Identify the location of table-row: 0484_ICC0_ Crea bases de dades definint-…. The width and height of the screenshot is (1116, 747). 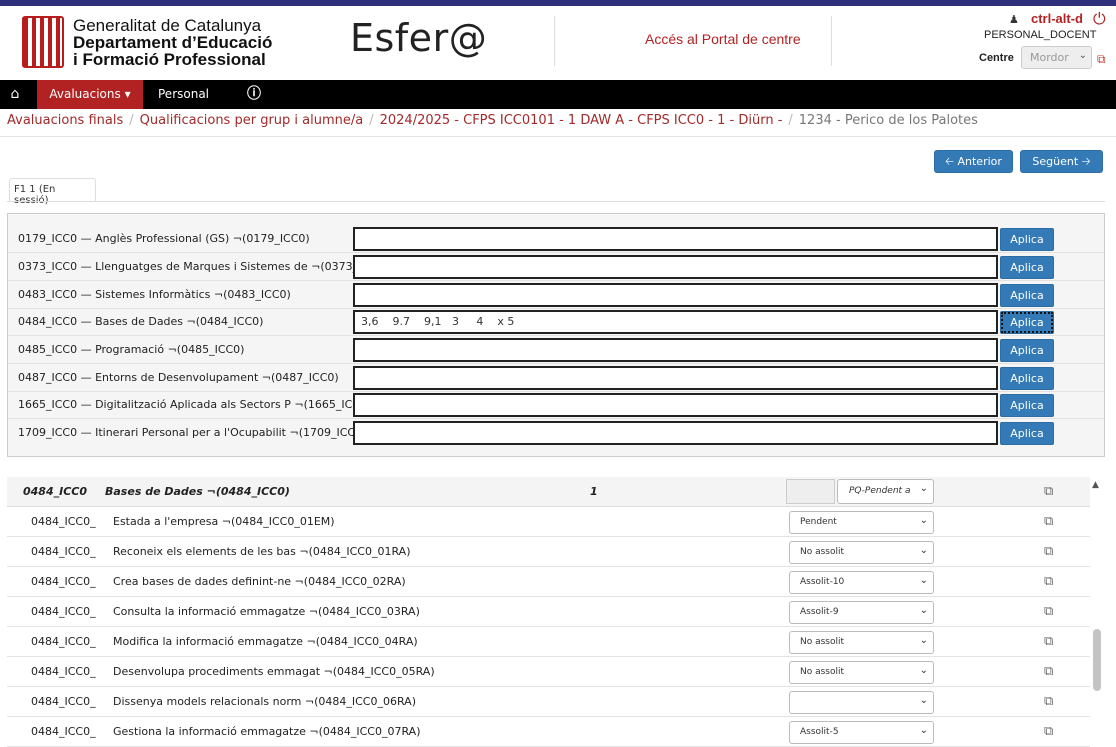
(548, 582).